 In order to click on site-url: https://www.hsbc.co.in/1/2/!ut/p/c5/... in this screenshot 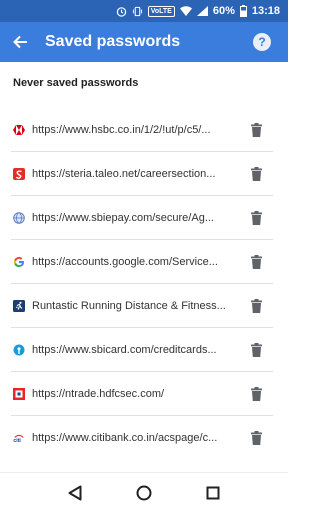, I will do `click(121, 130)`.